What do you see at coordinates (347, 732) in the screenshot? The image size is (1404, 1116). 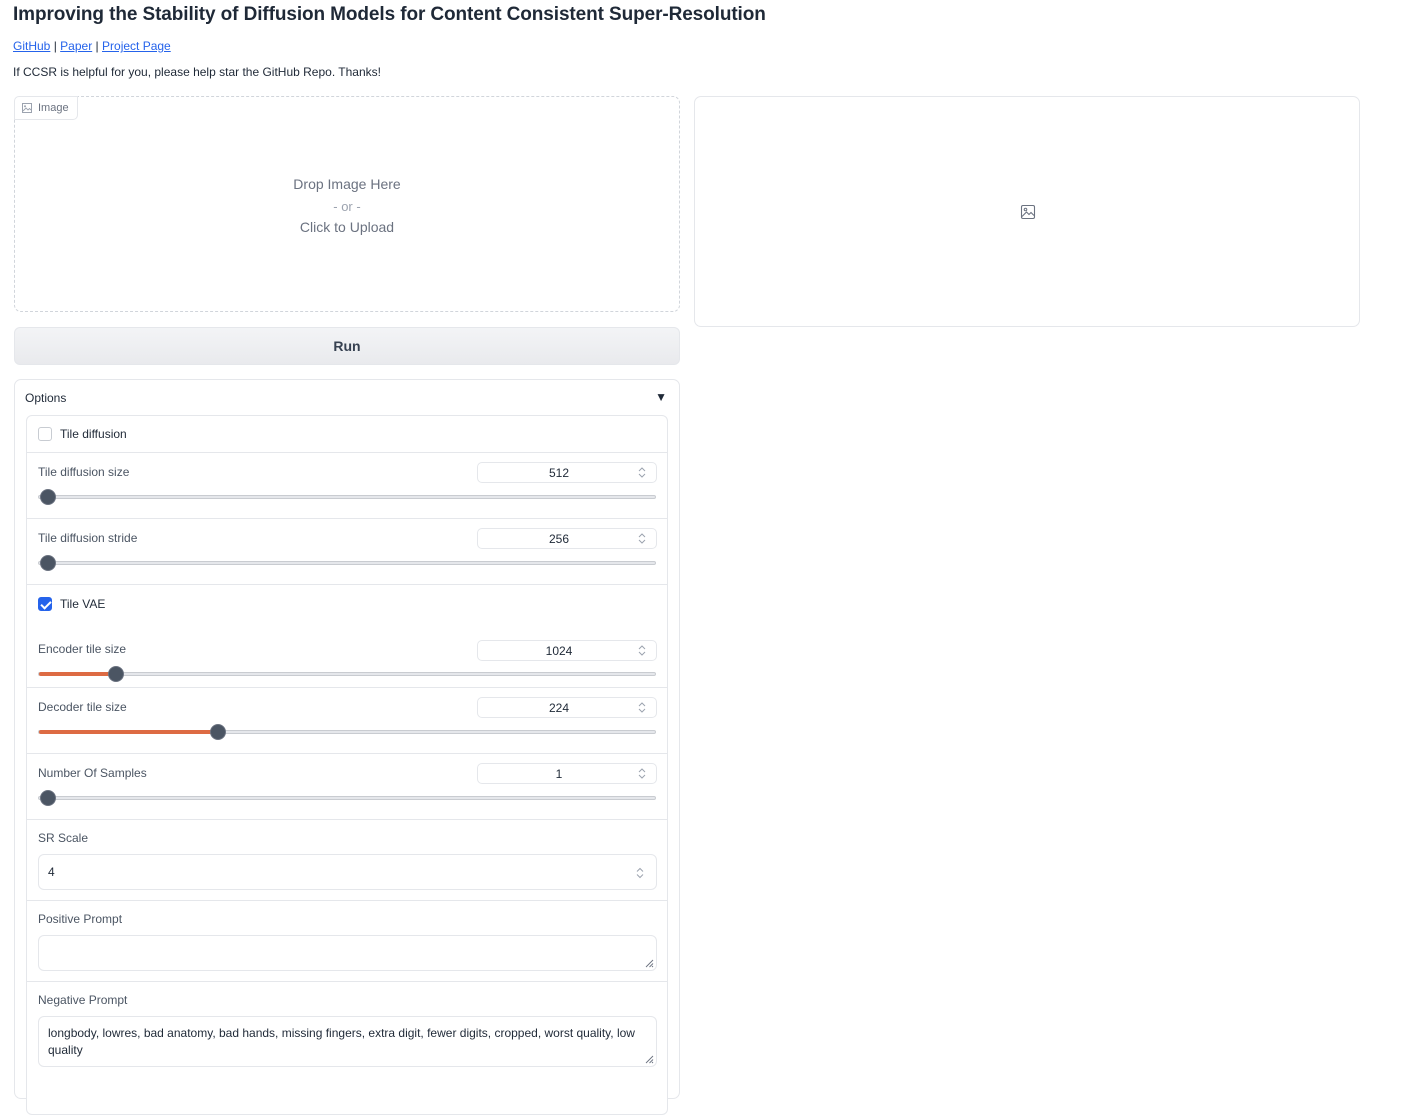 I see `decoder-tile-size-slider` at bounding box center [347, 732].